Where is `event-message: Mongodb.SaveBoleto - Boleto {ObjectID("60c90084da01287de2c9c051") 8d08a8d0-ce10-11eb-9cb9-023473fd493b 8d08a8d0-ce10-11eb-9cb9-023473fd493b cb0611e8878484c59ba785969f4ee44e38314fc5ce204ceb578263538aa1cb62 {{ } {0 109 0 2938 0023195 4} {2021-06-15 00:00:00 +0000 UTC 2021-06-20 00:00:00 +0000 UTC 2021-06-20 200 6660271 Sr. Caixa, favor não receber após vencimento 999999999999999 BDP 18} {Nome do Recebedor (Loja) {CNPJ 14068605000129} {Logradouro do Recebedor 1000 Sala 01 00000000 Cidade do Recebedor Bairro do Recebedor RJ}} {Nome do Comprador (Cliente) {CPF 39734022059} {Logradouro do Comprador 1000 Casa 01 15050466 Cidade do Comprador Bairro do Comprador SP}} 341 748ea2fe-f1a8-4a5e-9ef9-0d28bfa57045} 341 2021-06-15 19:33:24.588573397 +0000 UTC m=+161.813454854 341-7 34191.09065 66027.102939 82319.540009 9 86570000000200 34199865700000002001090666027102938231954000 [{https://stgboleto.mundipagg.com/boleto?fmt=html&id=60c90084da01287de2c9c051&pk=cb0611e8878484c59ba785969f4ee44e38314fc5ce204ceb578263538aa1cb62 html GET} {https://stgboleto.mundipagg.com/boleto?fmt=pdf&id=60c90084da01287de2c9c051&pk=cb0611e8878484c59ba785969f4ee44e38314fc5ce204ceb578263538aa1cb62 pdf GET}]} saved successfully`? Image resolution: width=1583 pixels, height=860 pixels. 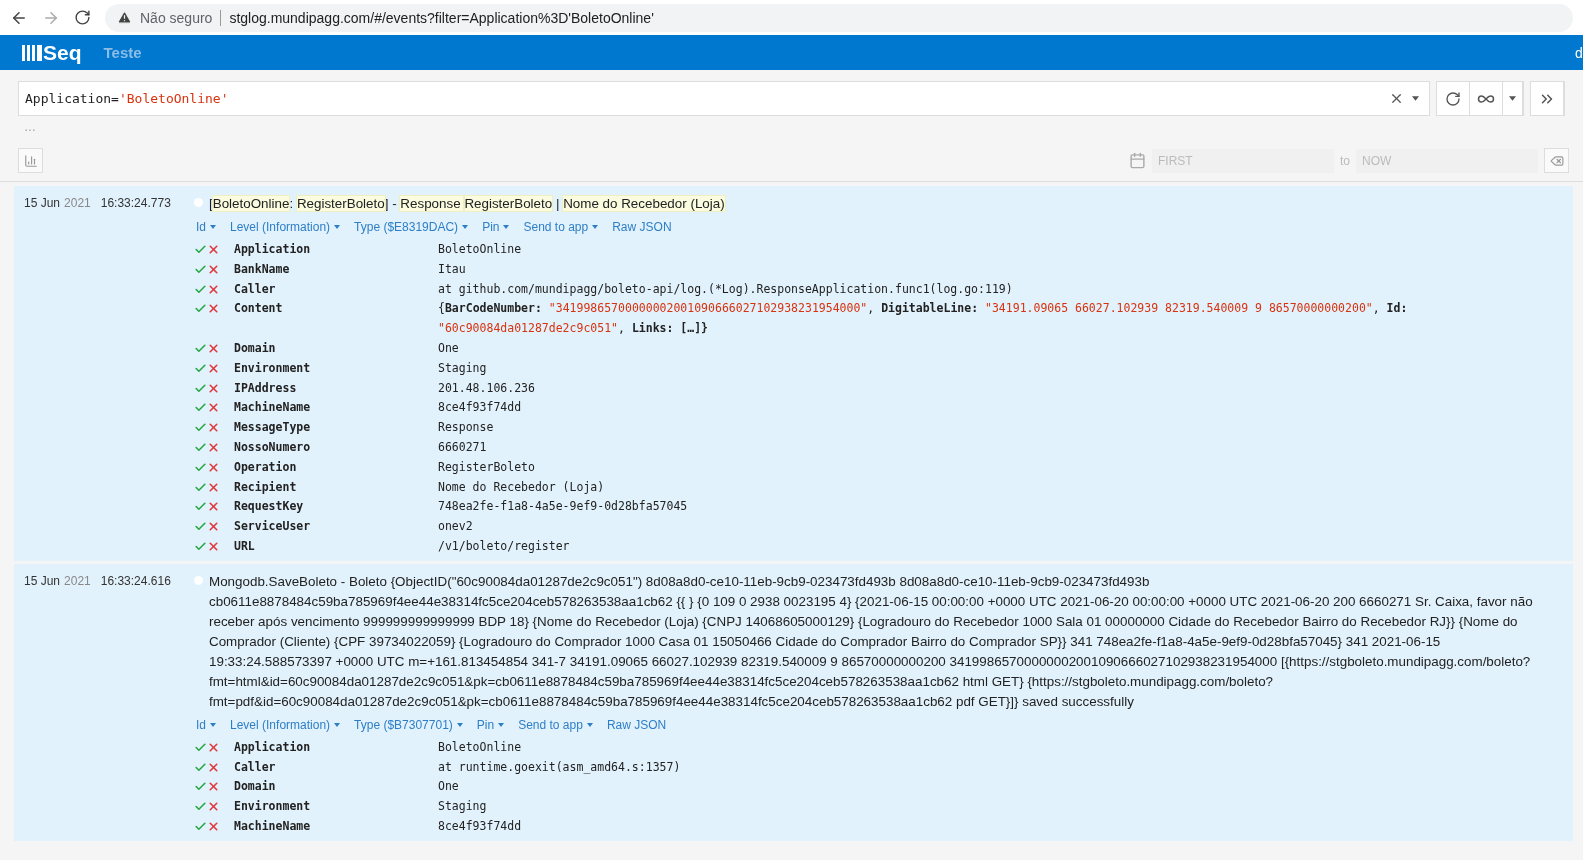
event-message: Mongodb.SaveBoleto - Boleto {ObjectID("60c90084da01287de2c9c051") 8d08a8d0-ce10-11eb-9cb9-023473fd493b 8d08a8d0-ce10-11eb-9cb9-023473fd493b cb0611e8878484c59ba785969f4ee44e38314fc5ce204ceb578263538aa1cb62 {{ } {0 109 0 2938 0023195 4} {2021-06-15 00:00:00 +0000 UTC 2021-06-20 00:00:00 +0000 UTC 2021-06-20 200 6660271 Sr. Caixa, favor não receber após vencimento 999999999999999 BDP 18} {Nome do Recebedor (Loja) {CNPJ 14068605000129} {Logradouro do Recebedor 1000 Sala 01 00000000 Cidade do Recebedor Bairro do Recebedor RJ}} {Nome do Comprador (Cliente) {CPF 39734022059} {Logradouro do Comprador 1000 Casa 01 15050466 Cidade do Comprador Bairro do Comprador SP}} 341 748ea2fe-f1a8-4a5e-9ef9-0d28bfa57045} 341 2021-06-15 19:33:24.588573397 +0000 UTC m=+161.813454854 341-7 34191.09065 66027.102939 82319.540009 9 86570000000200 34199865700000002001090666027102938231954000 [{https://stgboleto.mundipagg.com/boleto?fmt=html&id=60c90084da01287de2c9c051&pk=cb0611e8878484c59ba785969f4ee44e38314fc5ce204ceb578263538aa1cb62 html GET} {https://stgboleto.mundipagg.com/boleto?fmt=pdf&id=60c90084da01287de2c9c051&pk=cb0611e8878484c59ba785969f4ee44e38314fc5ce204ceb578263538aa1cb62 pdf GET}]} saved successfully is located at coordinates (871, 641).